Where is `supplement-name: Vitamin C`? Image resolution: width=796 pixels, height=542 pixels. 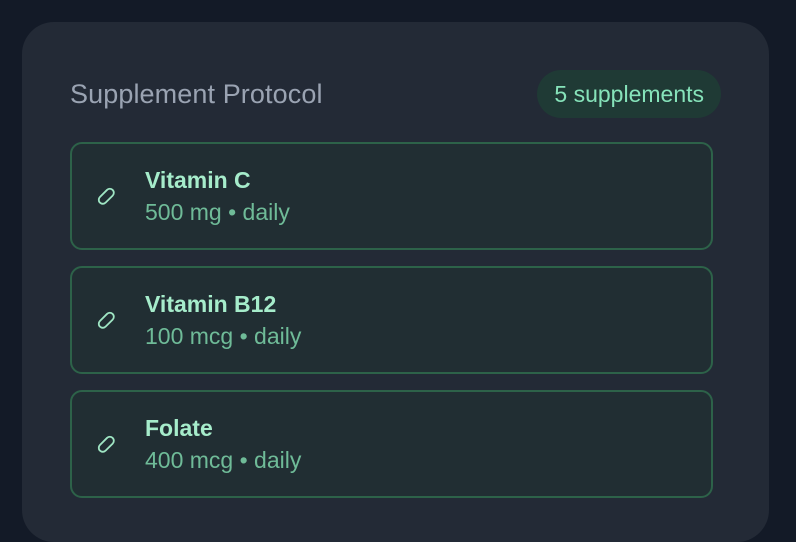 supplement-name: Vitamin C is located at coordinates (198, 180).